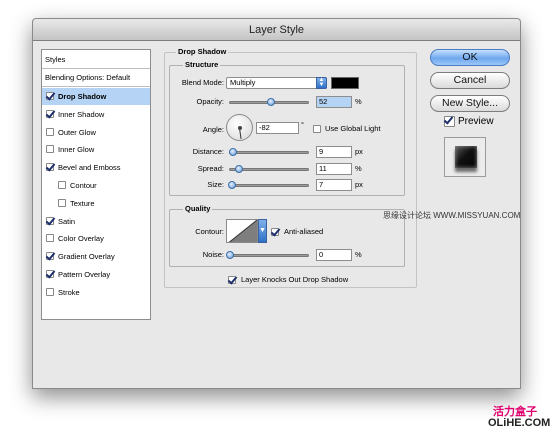 This screenshot has height=434, width=550. I want to click on spread-slider-knob, so click(238, 169).